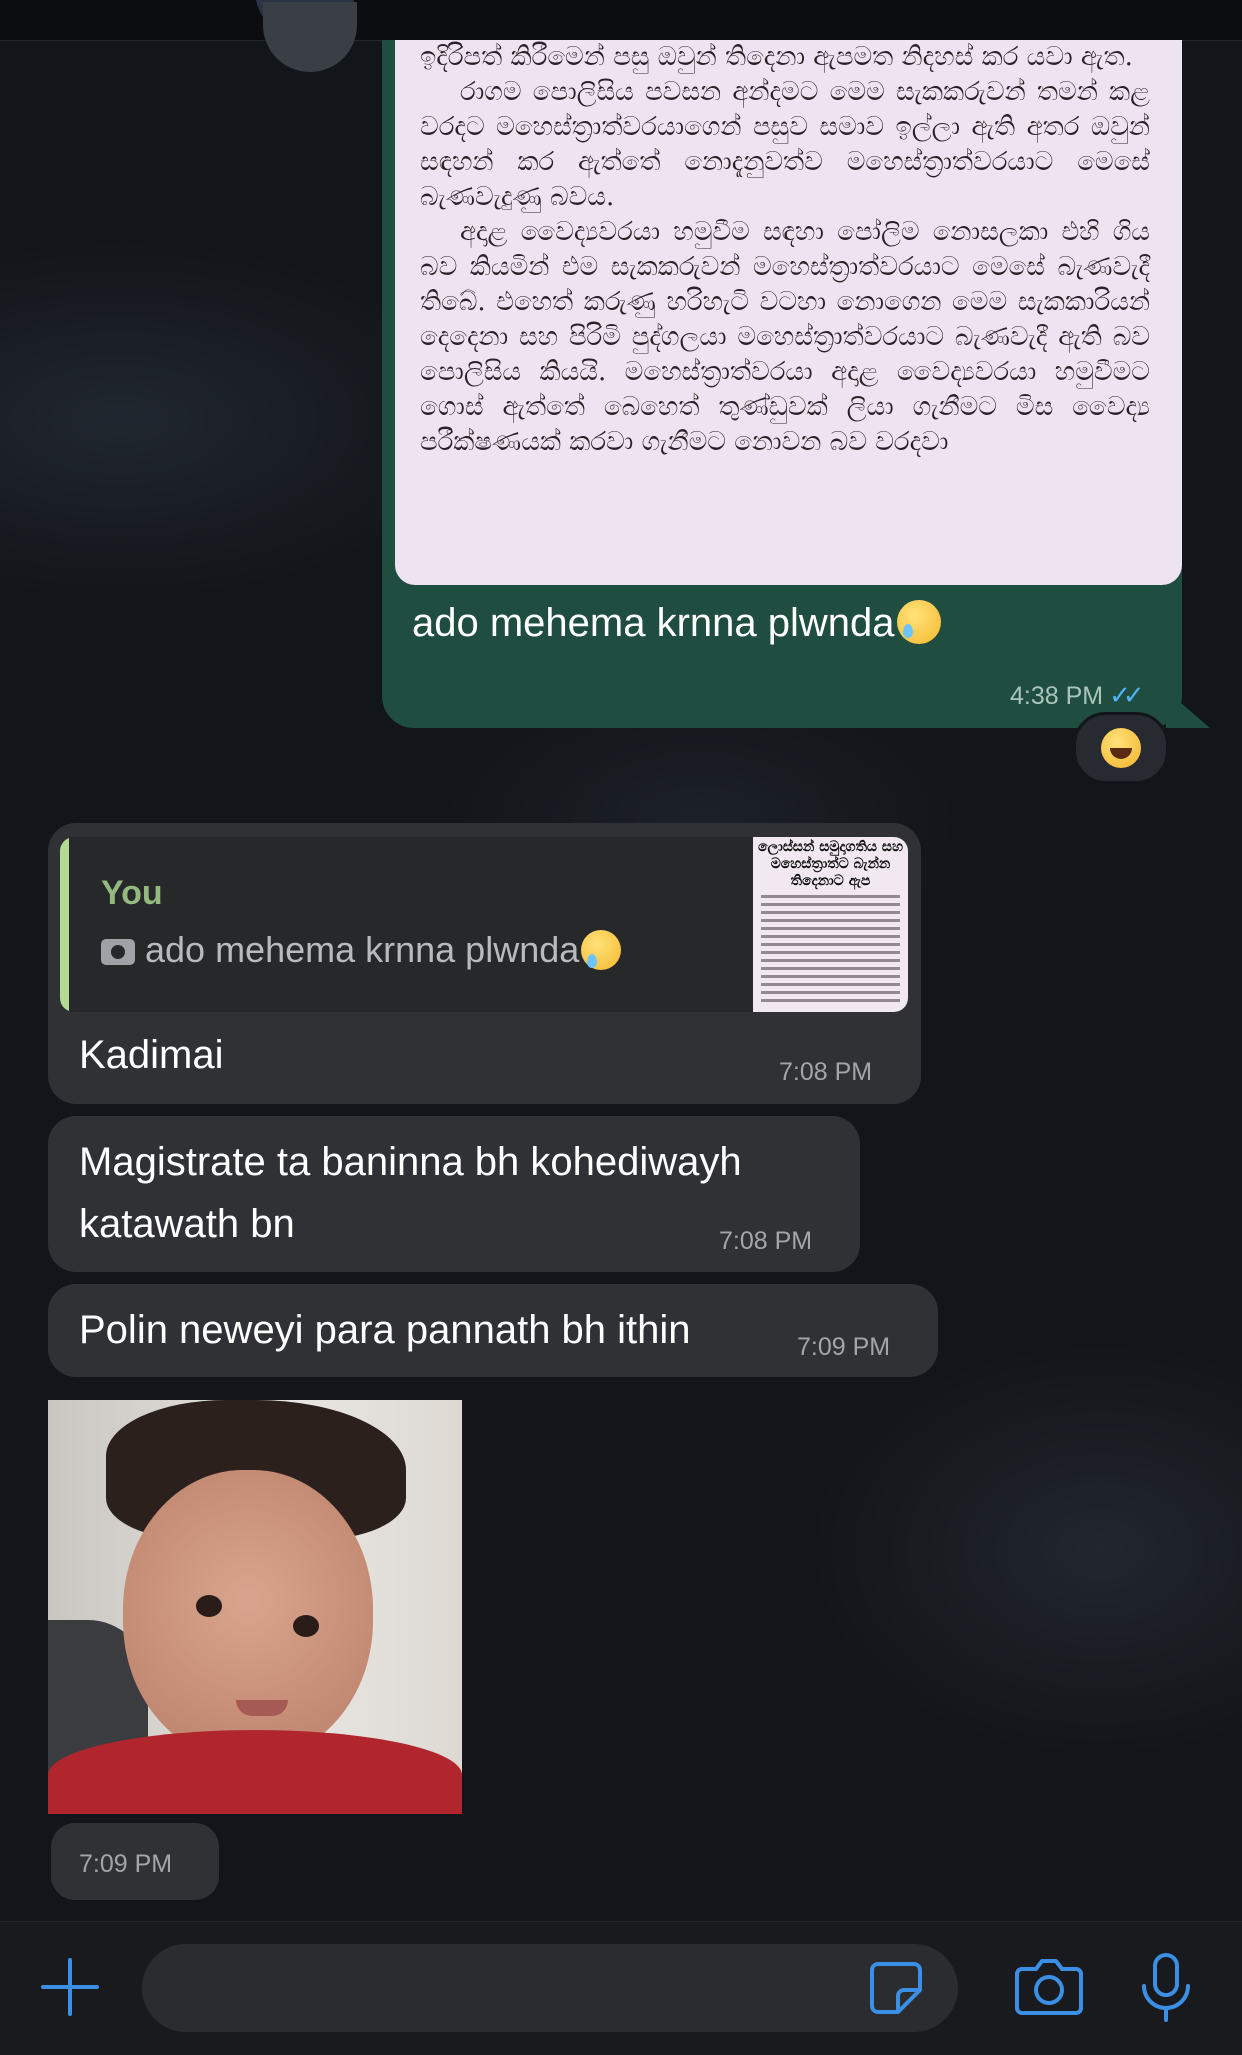 The height and width of the screenshot is (2055, 1242). Describe the element at coordinates (1049, 1986) in the screenshot. I see `camera-icon` at that location.